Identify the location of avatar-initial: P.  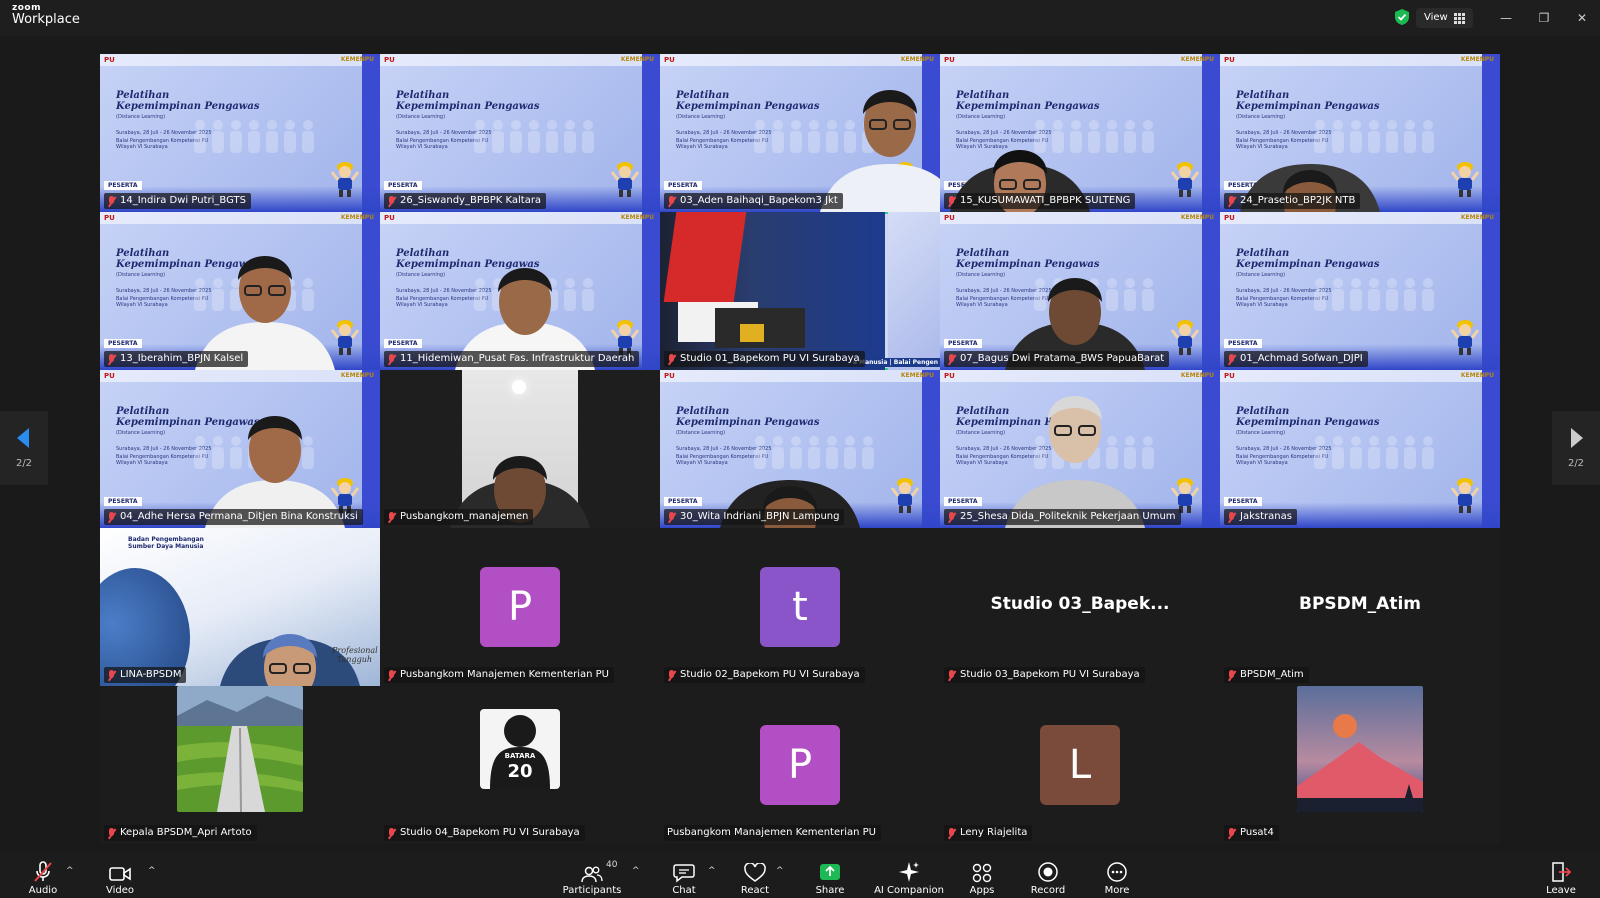
(800, 765).